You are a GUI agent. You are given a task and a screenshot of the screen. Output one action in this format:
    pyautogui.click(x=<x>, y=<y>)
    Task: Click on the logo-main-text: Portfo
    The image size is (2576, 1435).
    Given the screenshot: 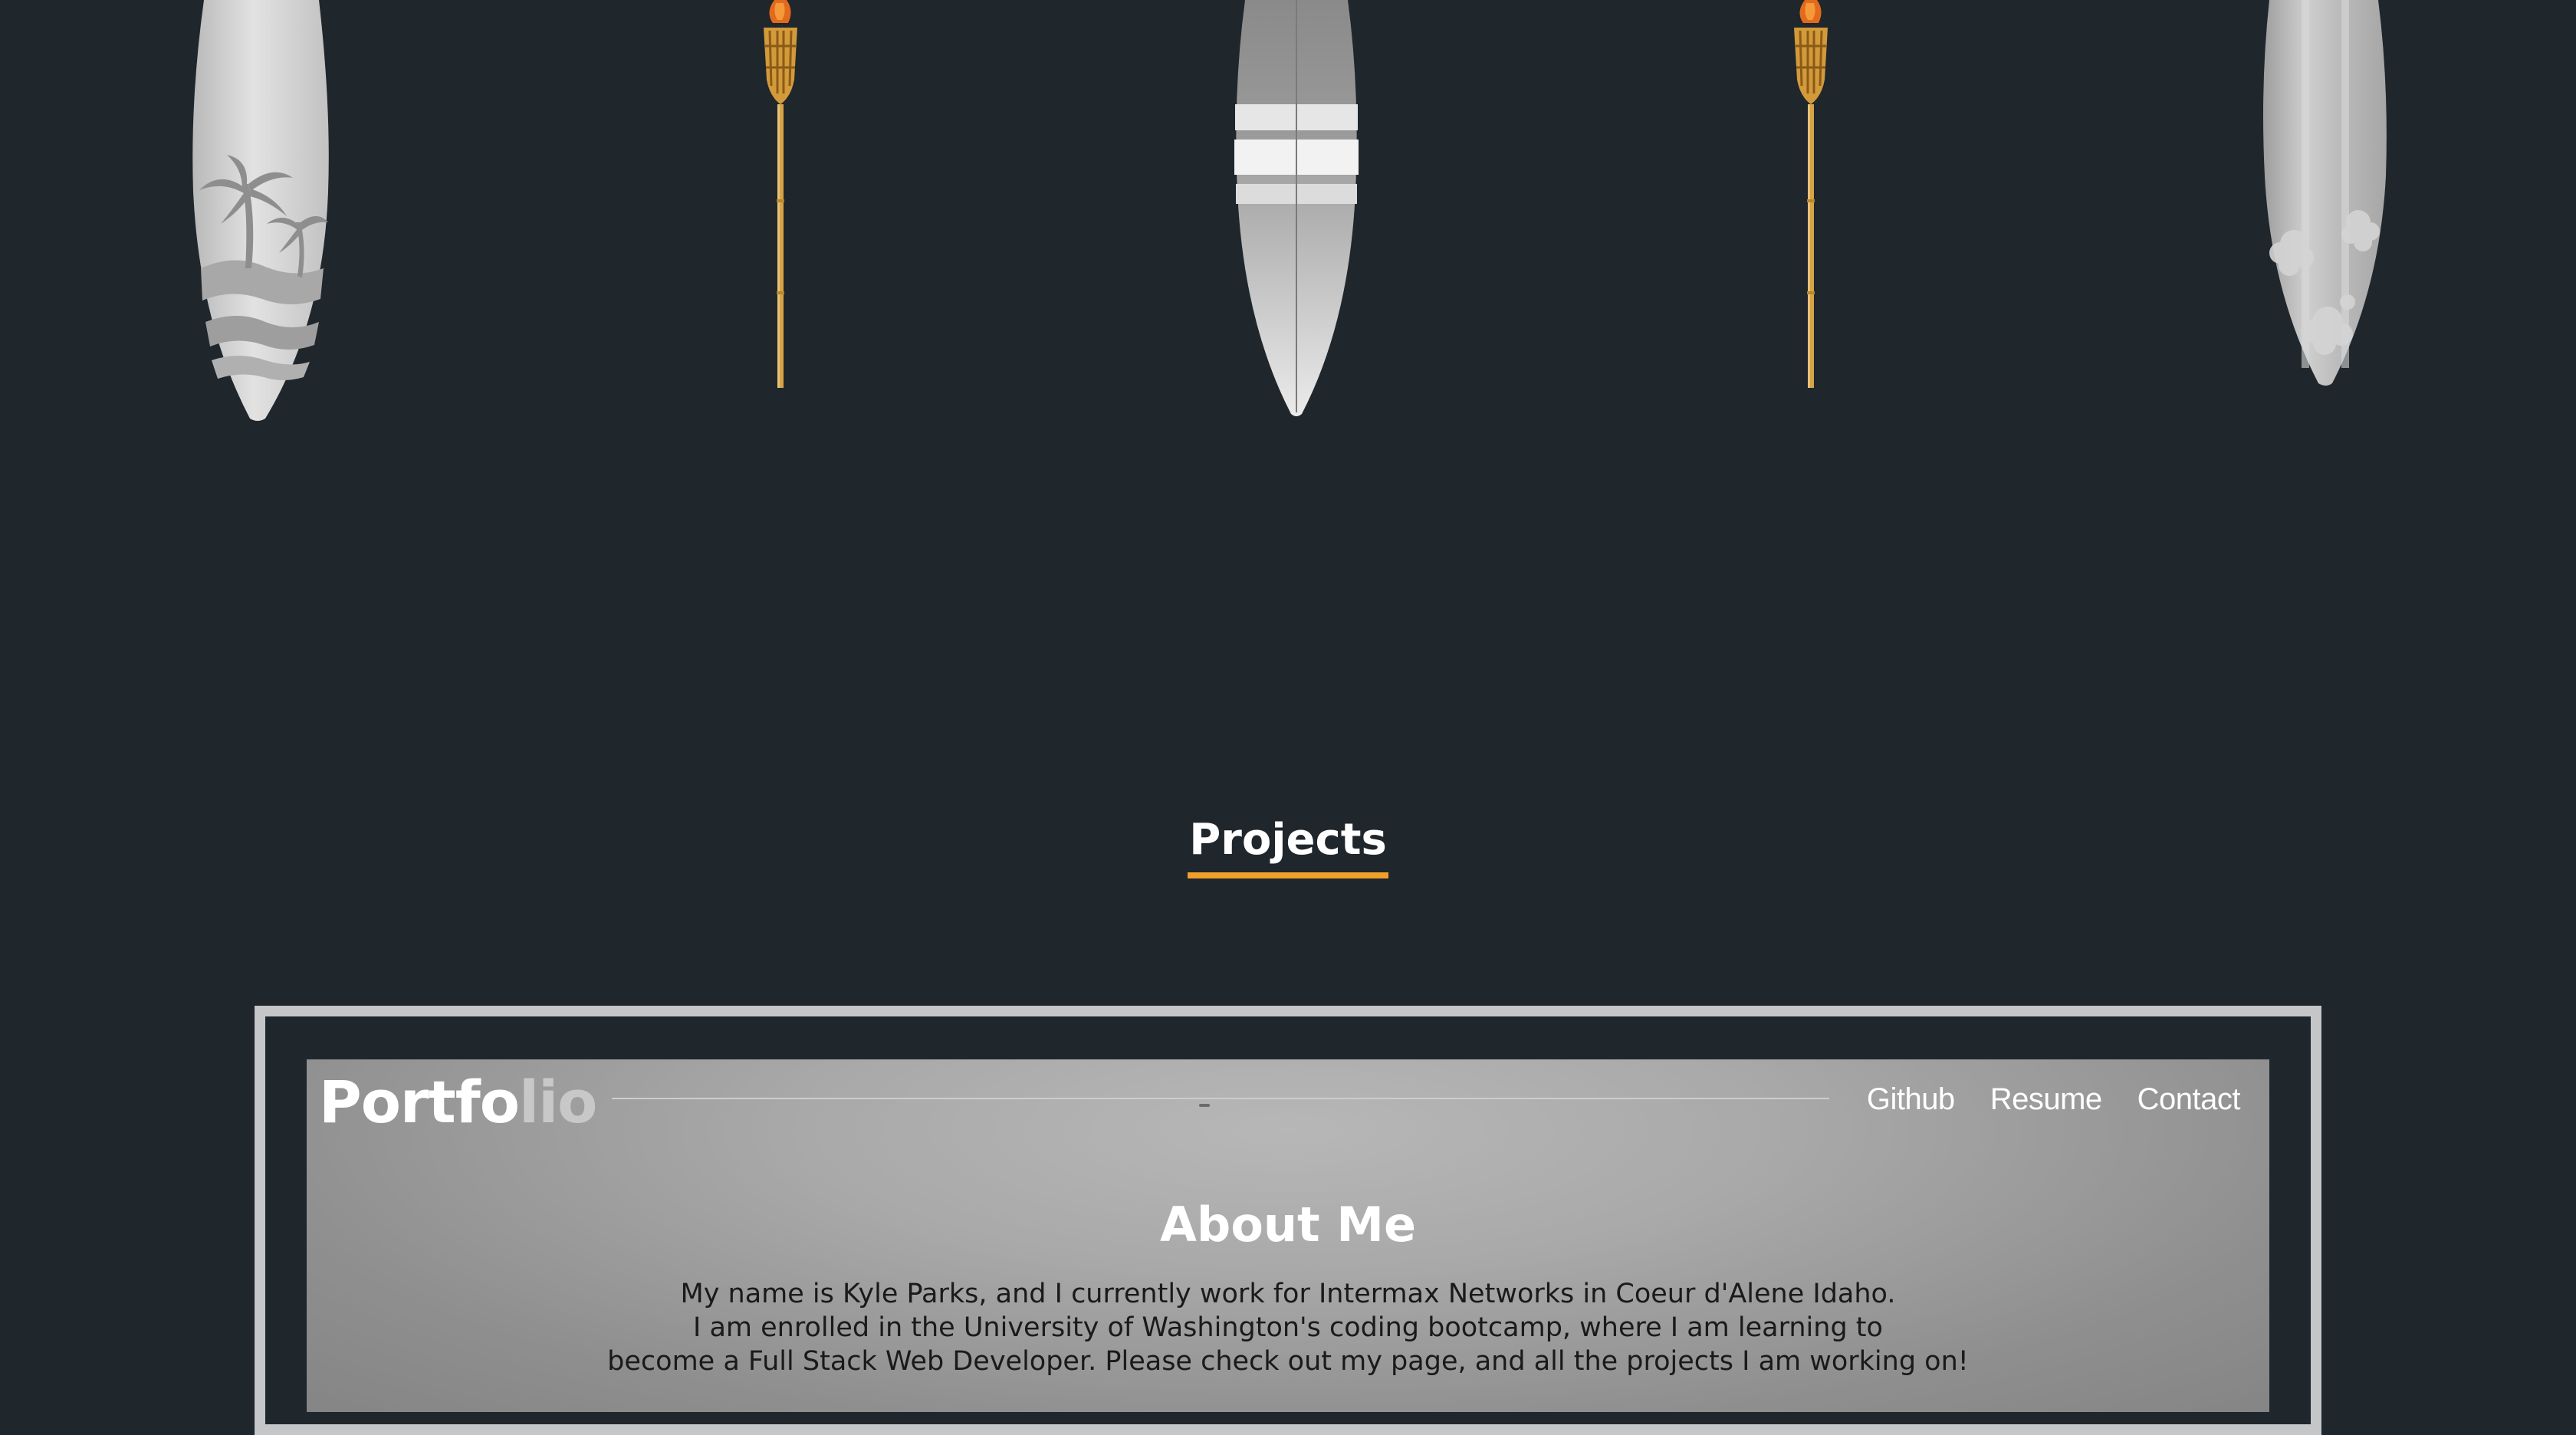 What is the action you would take?
    pyautogui.click(x=419, y=1102)
    